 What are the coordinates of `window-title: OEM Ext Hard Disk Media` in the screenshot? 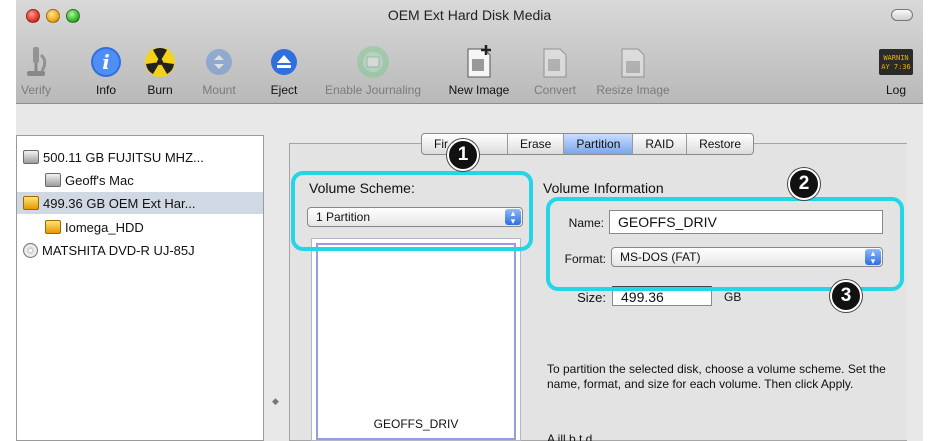 It's located at (469, 15).